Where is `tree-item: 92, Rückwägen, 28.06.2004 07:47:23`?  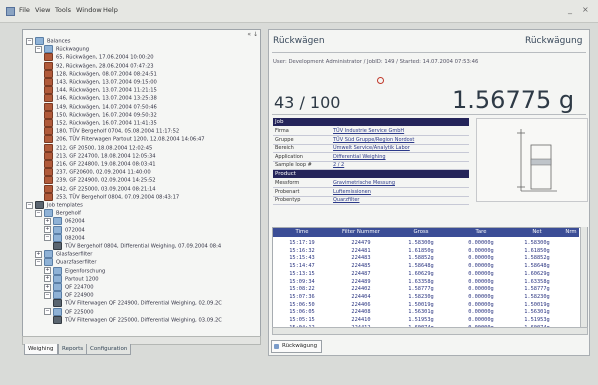
tree-item: 92, Rückwägen, 28.06.2004 07:47:23 is located at coordinates (99, 65).